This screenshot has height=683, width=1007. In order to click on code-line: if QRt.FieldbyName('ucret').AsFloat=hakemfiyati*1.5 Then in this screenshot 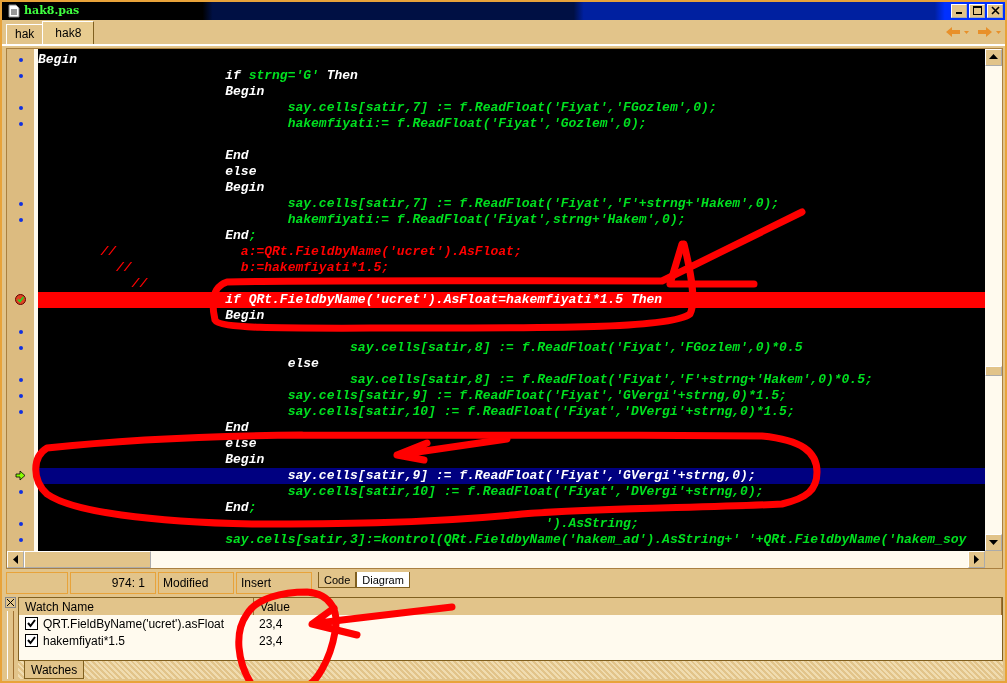, I will do `click(443, 299)`.